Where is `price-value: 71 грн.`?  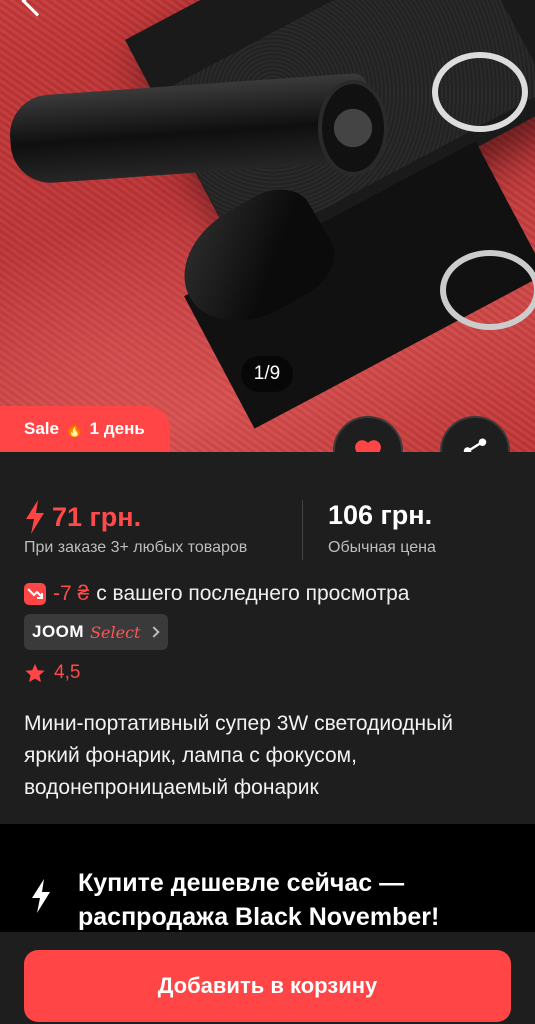
price-value: 71 грн. is located at coordinates (97, 516).